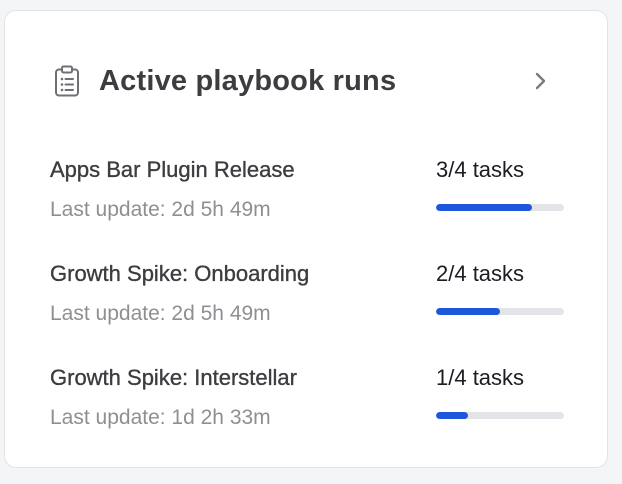 This screenshot has width=622, height=484. I want to click on card-header: Active playbook runs, so click(306, 81).